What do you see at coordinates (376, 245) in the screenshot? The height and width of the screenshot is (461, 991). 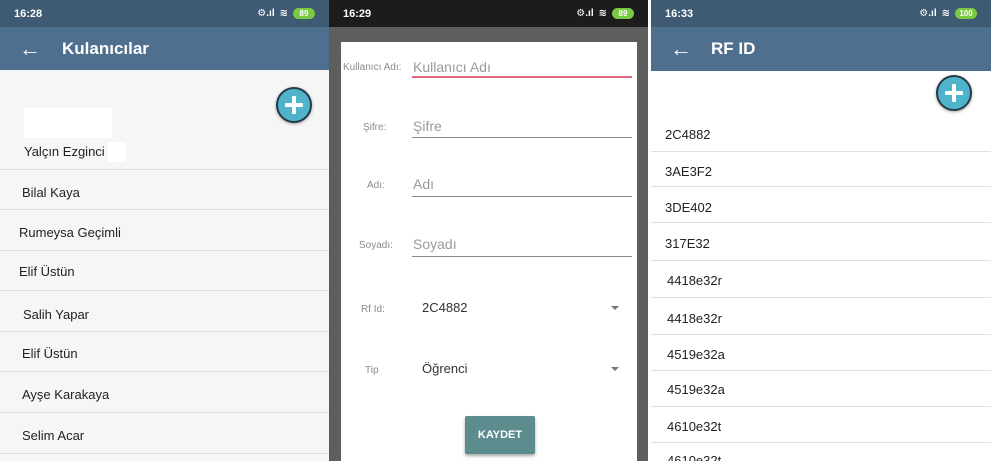 I see `surname-label: Soyadı:` at bounding box center [376, 245].